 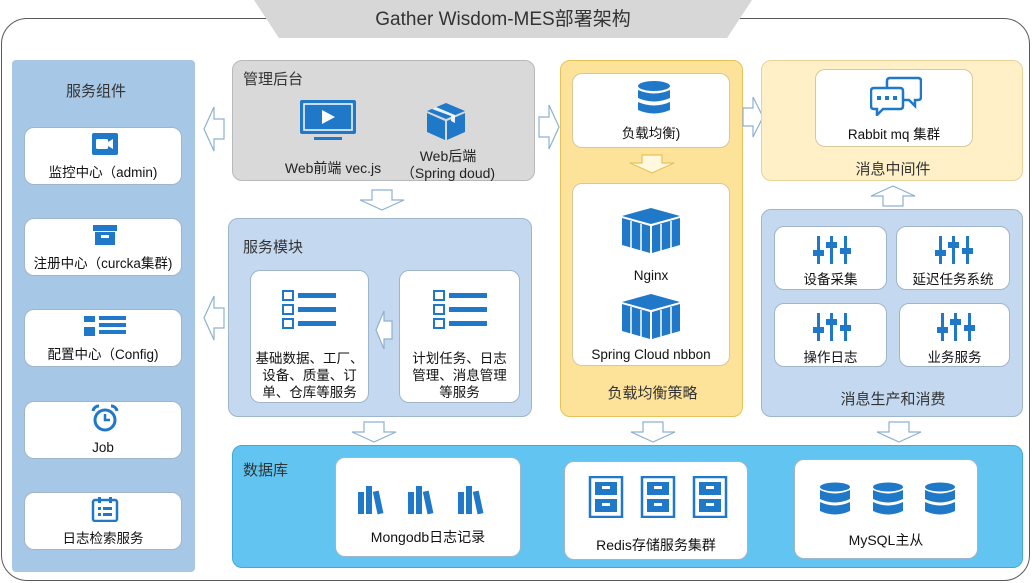 What do you see at coordinates (656, 545) in the screenshot?
I see `redis-label: Redis存储服务集群` at bounding box center [656, 545].